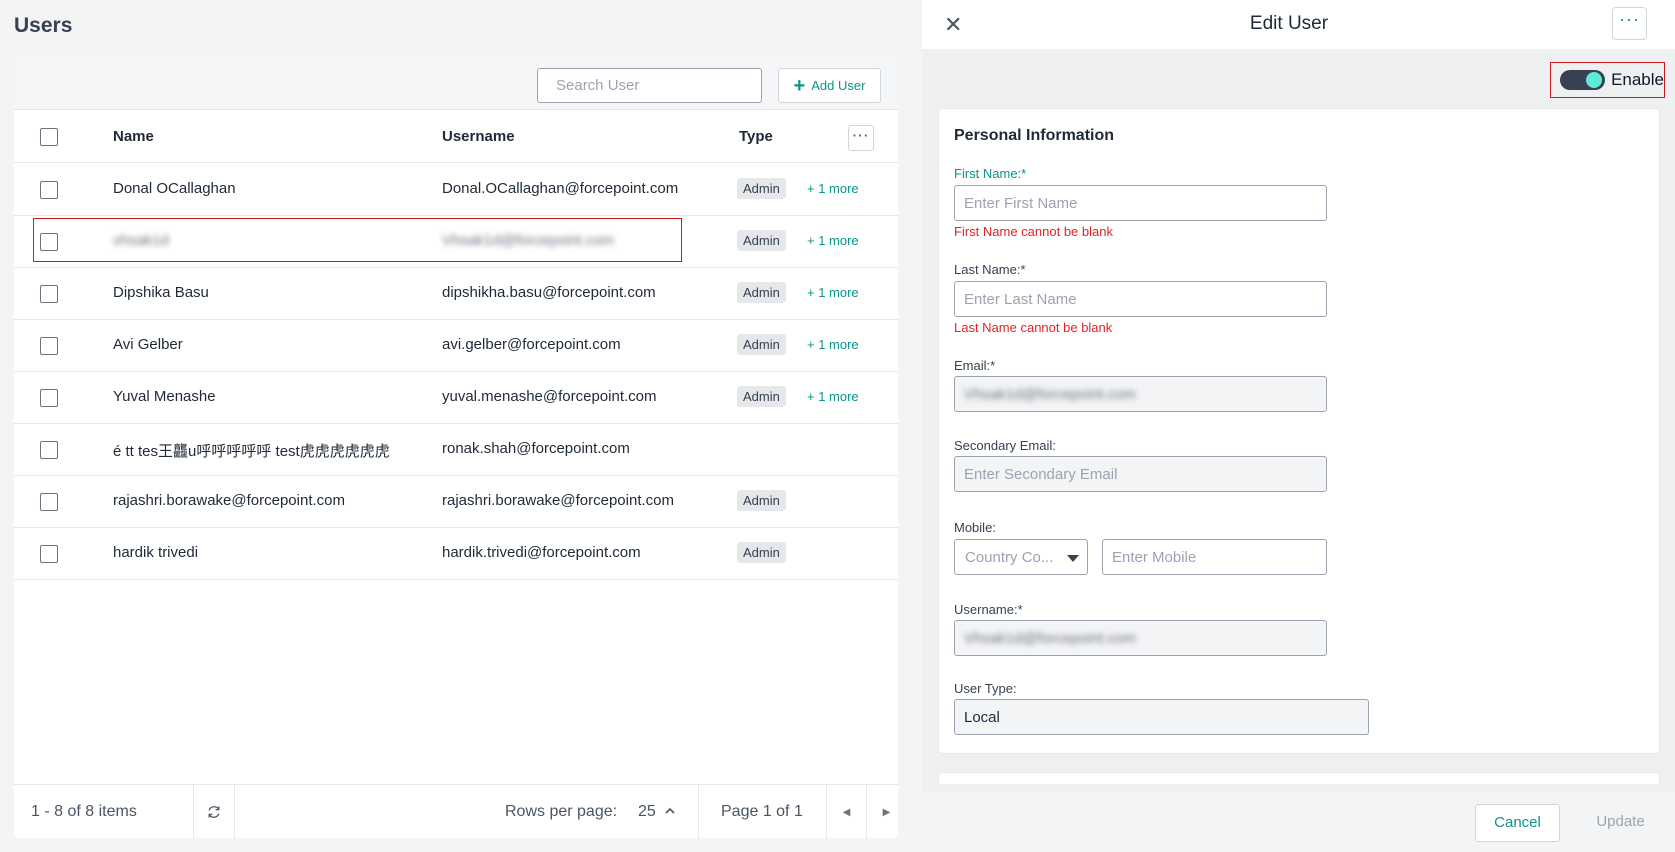 This screenshot has height=852, width=1675. I want to click on username-value: Vhsak1d@forcepoint.com, so click(1050, 638).